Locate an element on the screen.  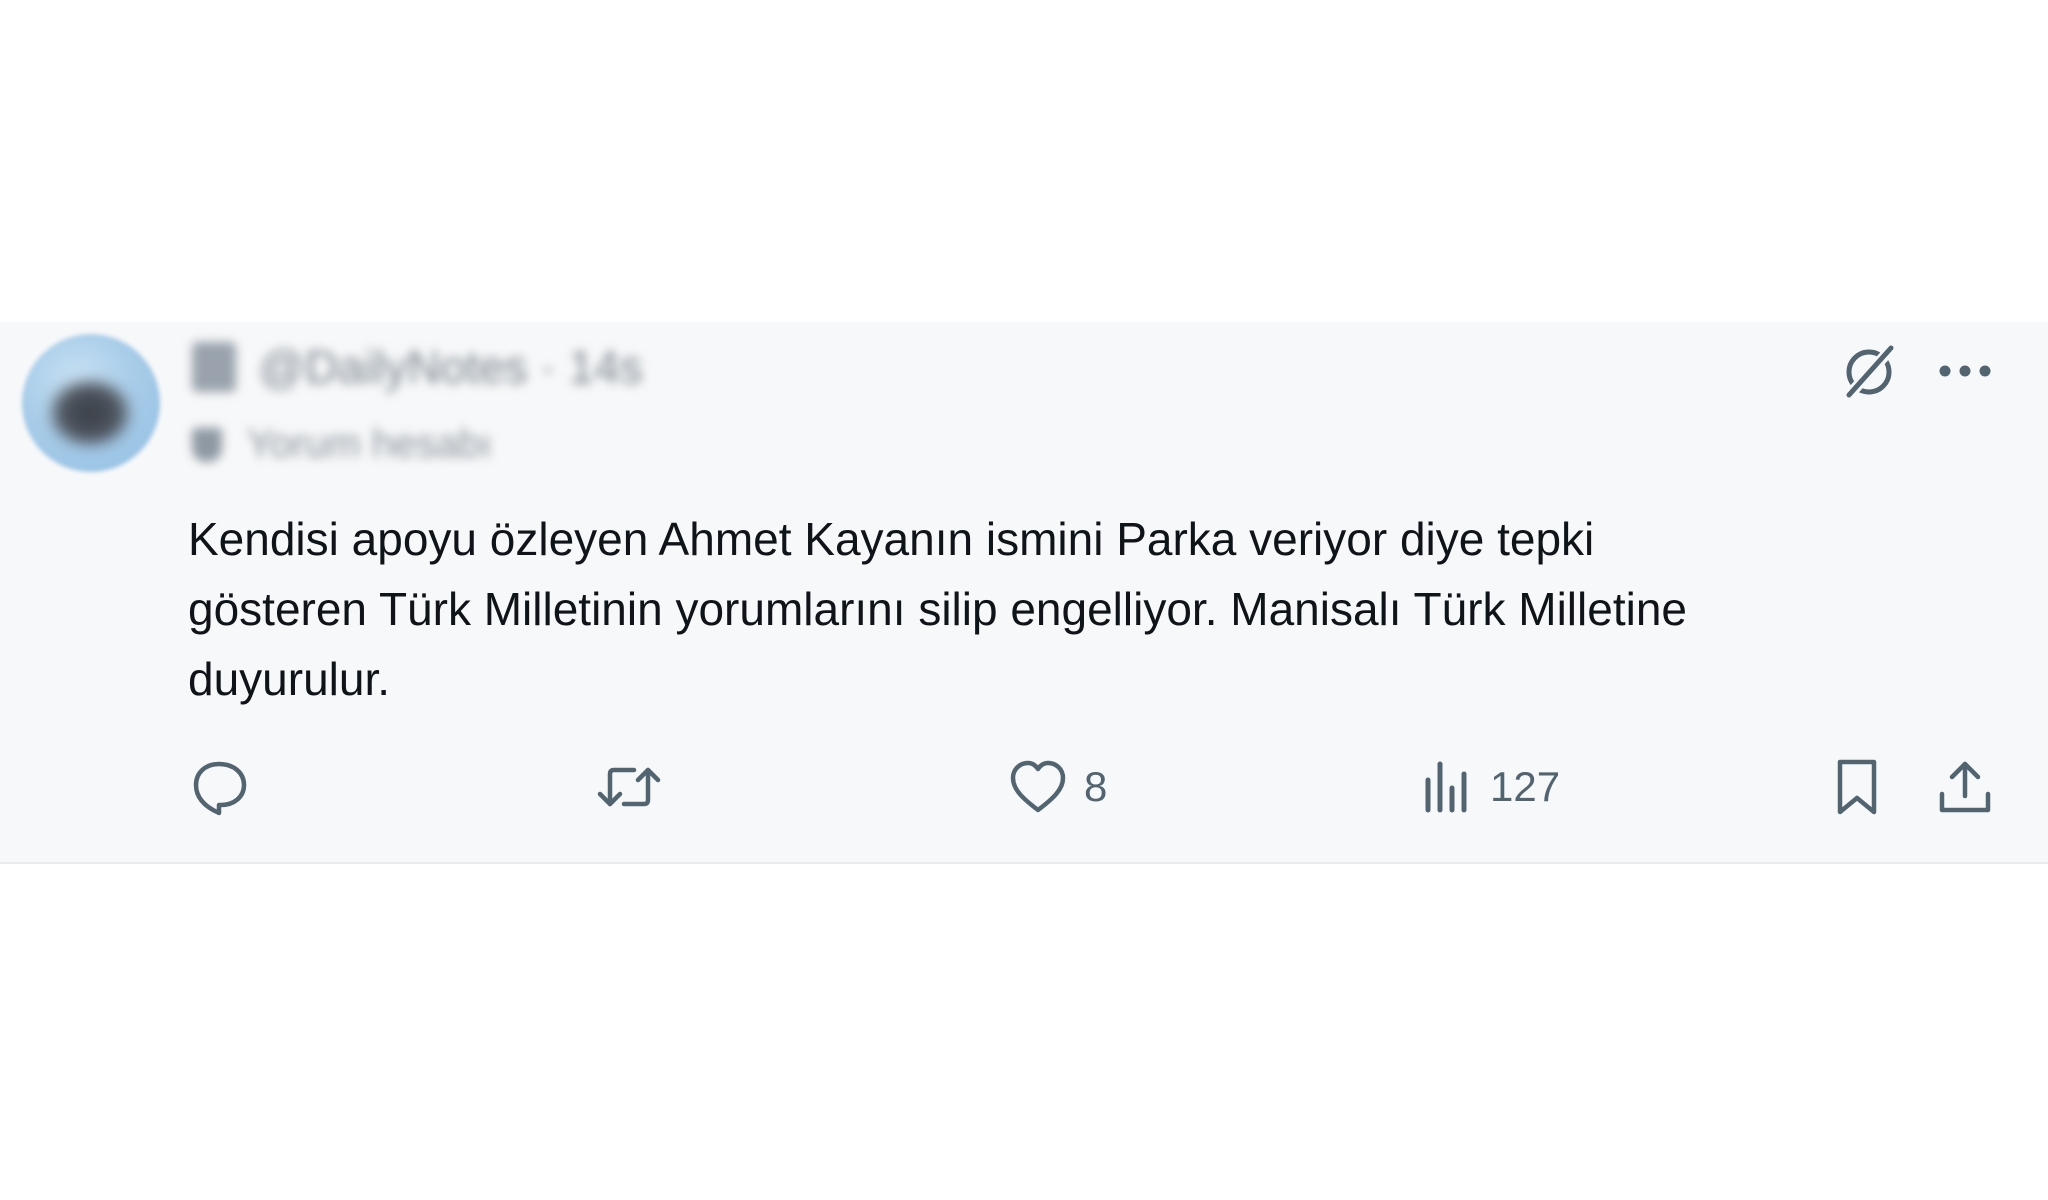
views-count: 127 is located at coordinates (1525, 786).